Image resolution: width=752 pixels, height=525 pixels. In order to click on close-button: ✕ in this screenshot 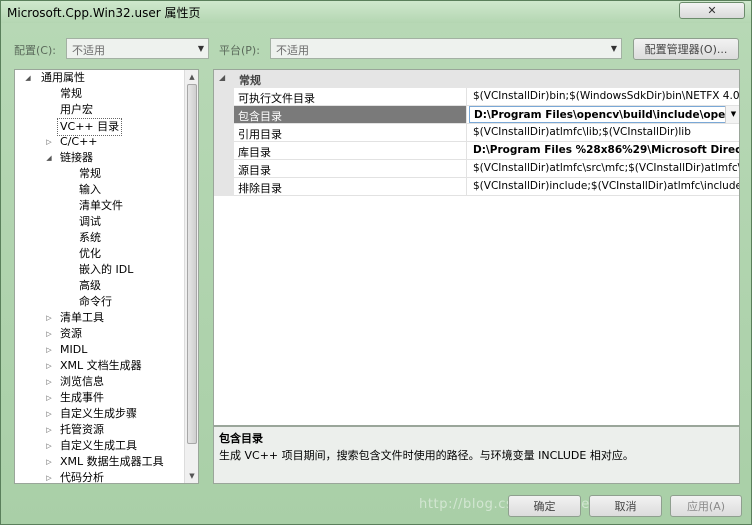, I will do `click(712, 10)`.